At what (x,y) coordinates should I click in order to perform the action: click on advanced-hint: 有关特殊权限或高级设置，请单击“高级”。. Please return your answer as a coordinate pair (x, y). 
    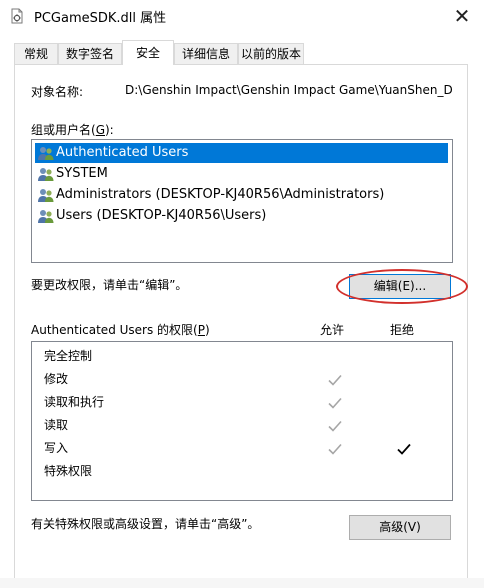
    Looking at the image, I should click on (145, 524).